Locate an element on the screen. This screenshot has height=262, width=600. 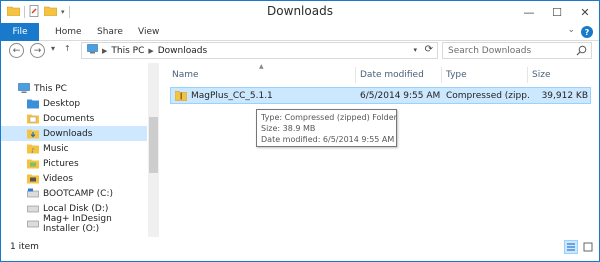
status-bar: 1 item is located at coordinates (300, 249).